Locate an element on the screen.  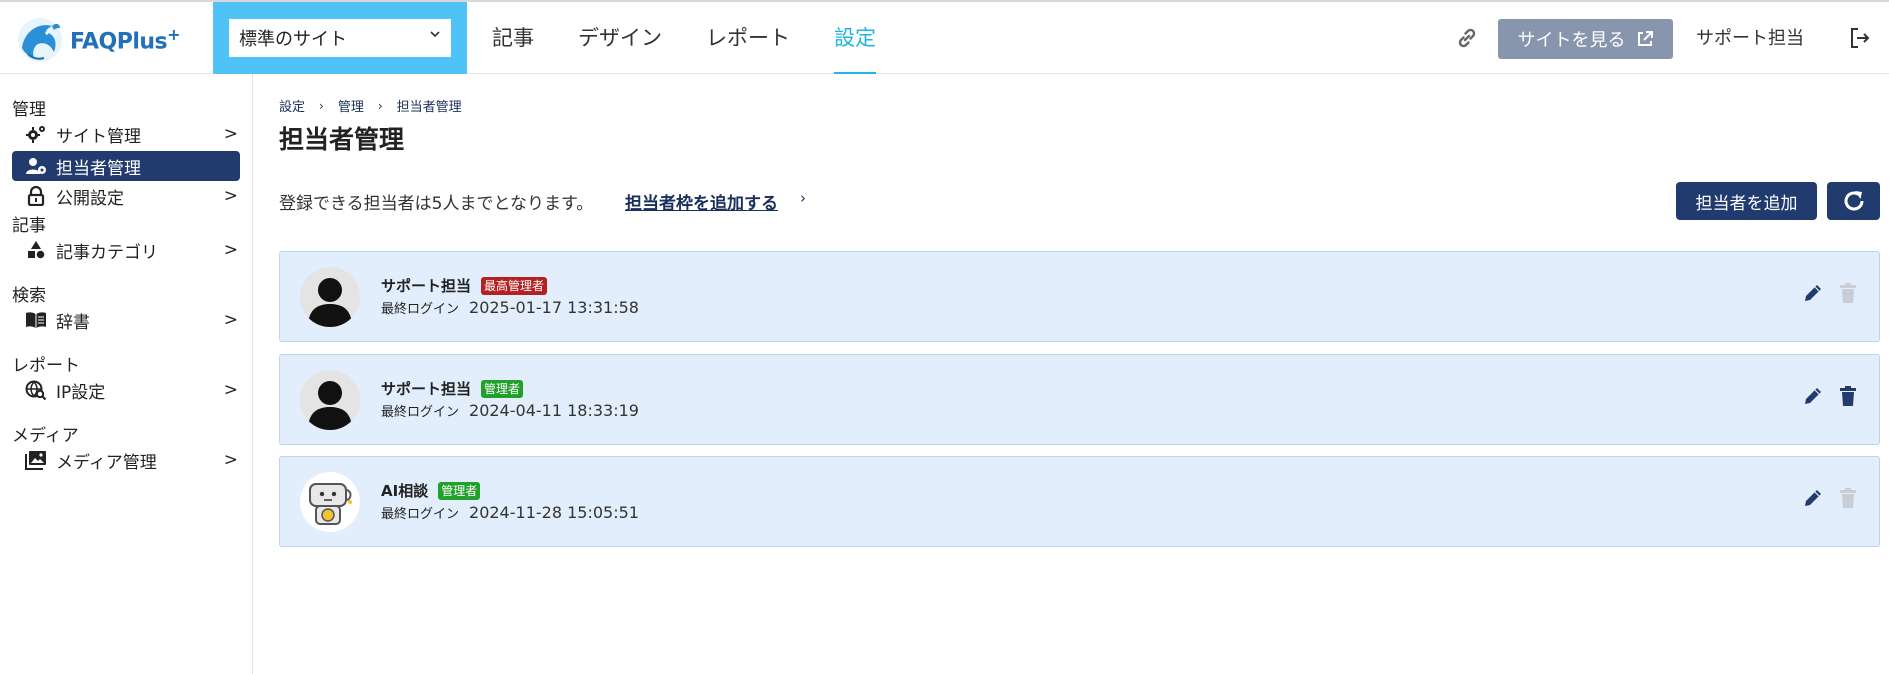
sidebar-group-articles: 記事 is located at coordinates (29, 226).